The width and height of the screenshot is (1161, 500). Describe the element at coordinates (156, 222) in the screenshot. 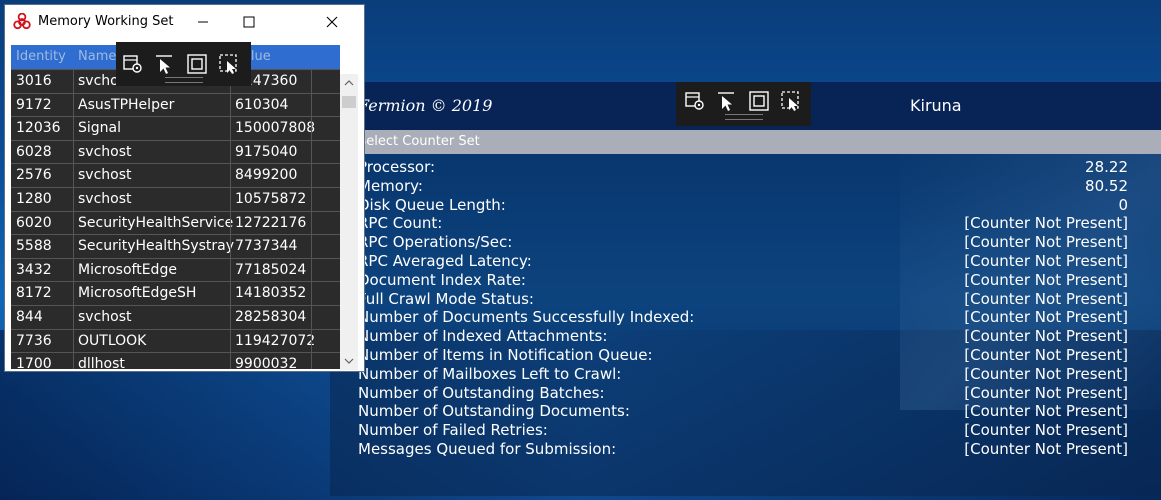

I see `cell-name: SecurityHealthService` at that location.